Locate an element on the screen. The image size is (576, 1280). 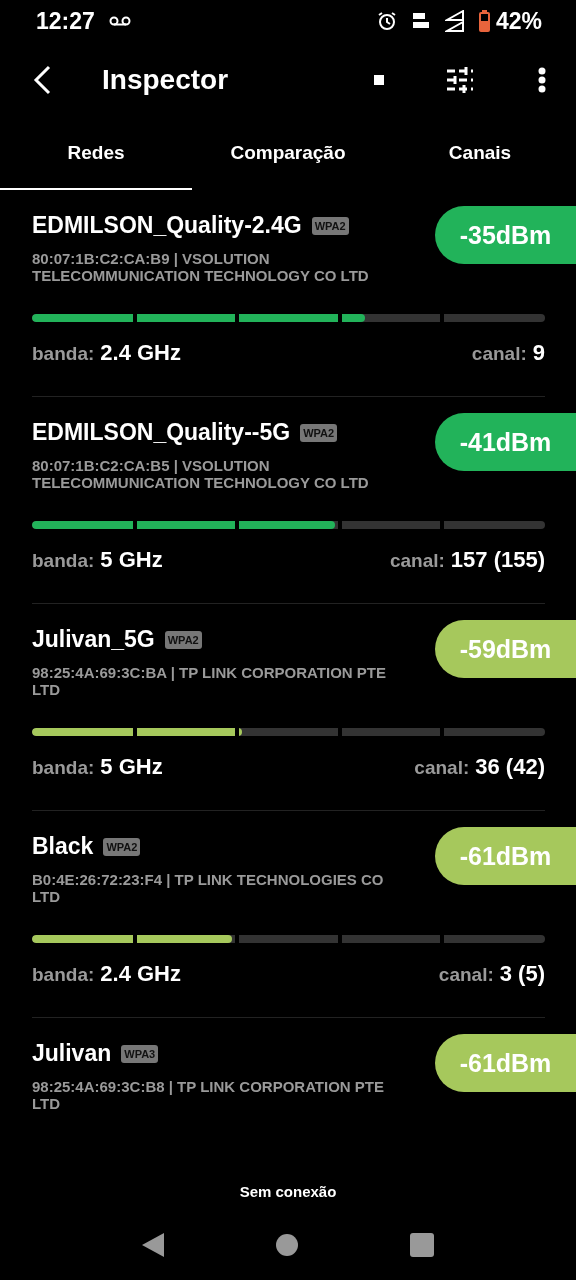
network-details: 80:07:1B:C2:CA:B5 | VSOLUTION TELECOMMUNICATION TECHNOLOGY CO LTD is located at coordinates (201, 474).